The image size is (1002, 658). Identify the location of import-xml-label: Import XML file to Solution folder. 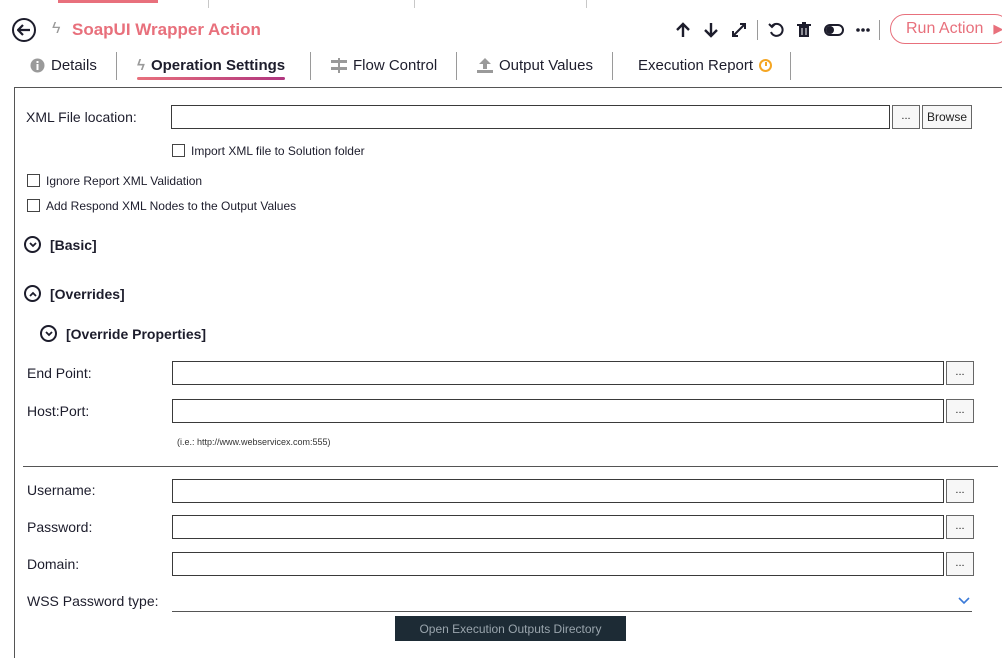
(278, 151).